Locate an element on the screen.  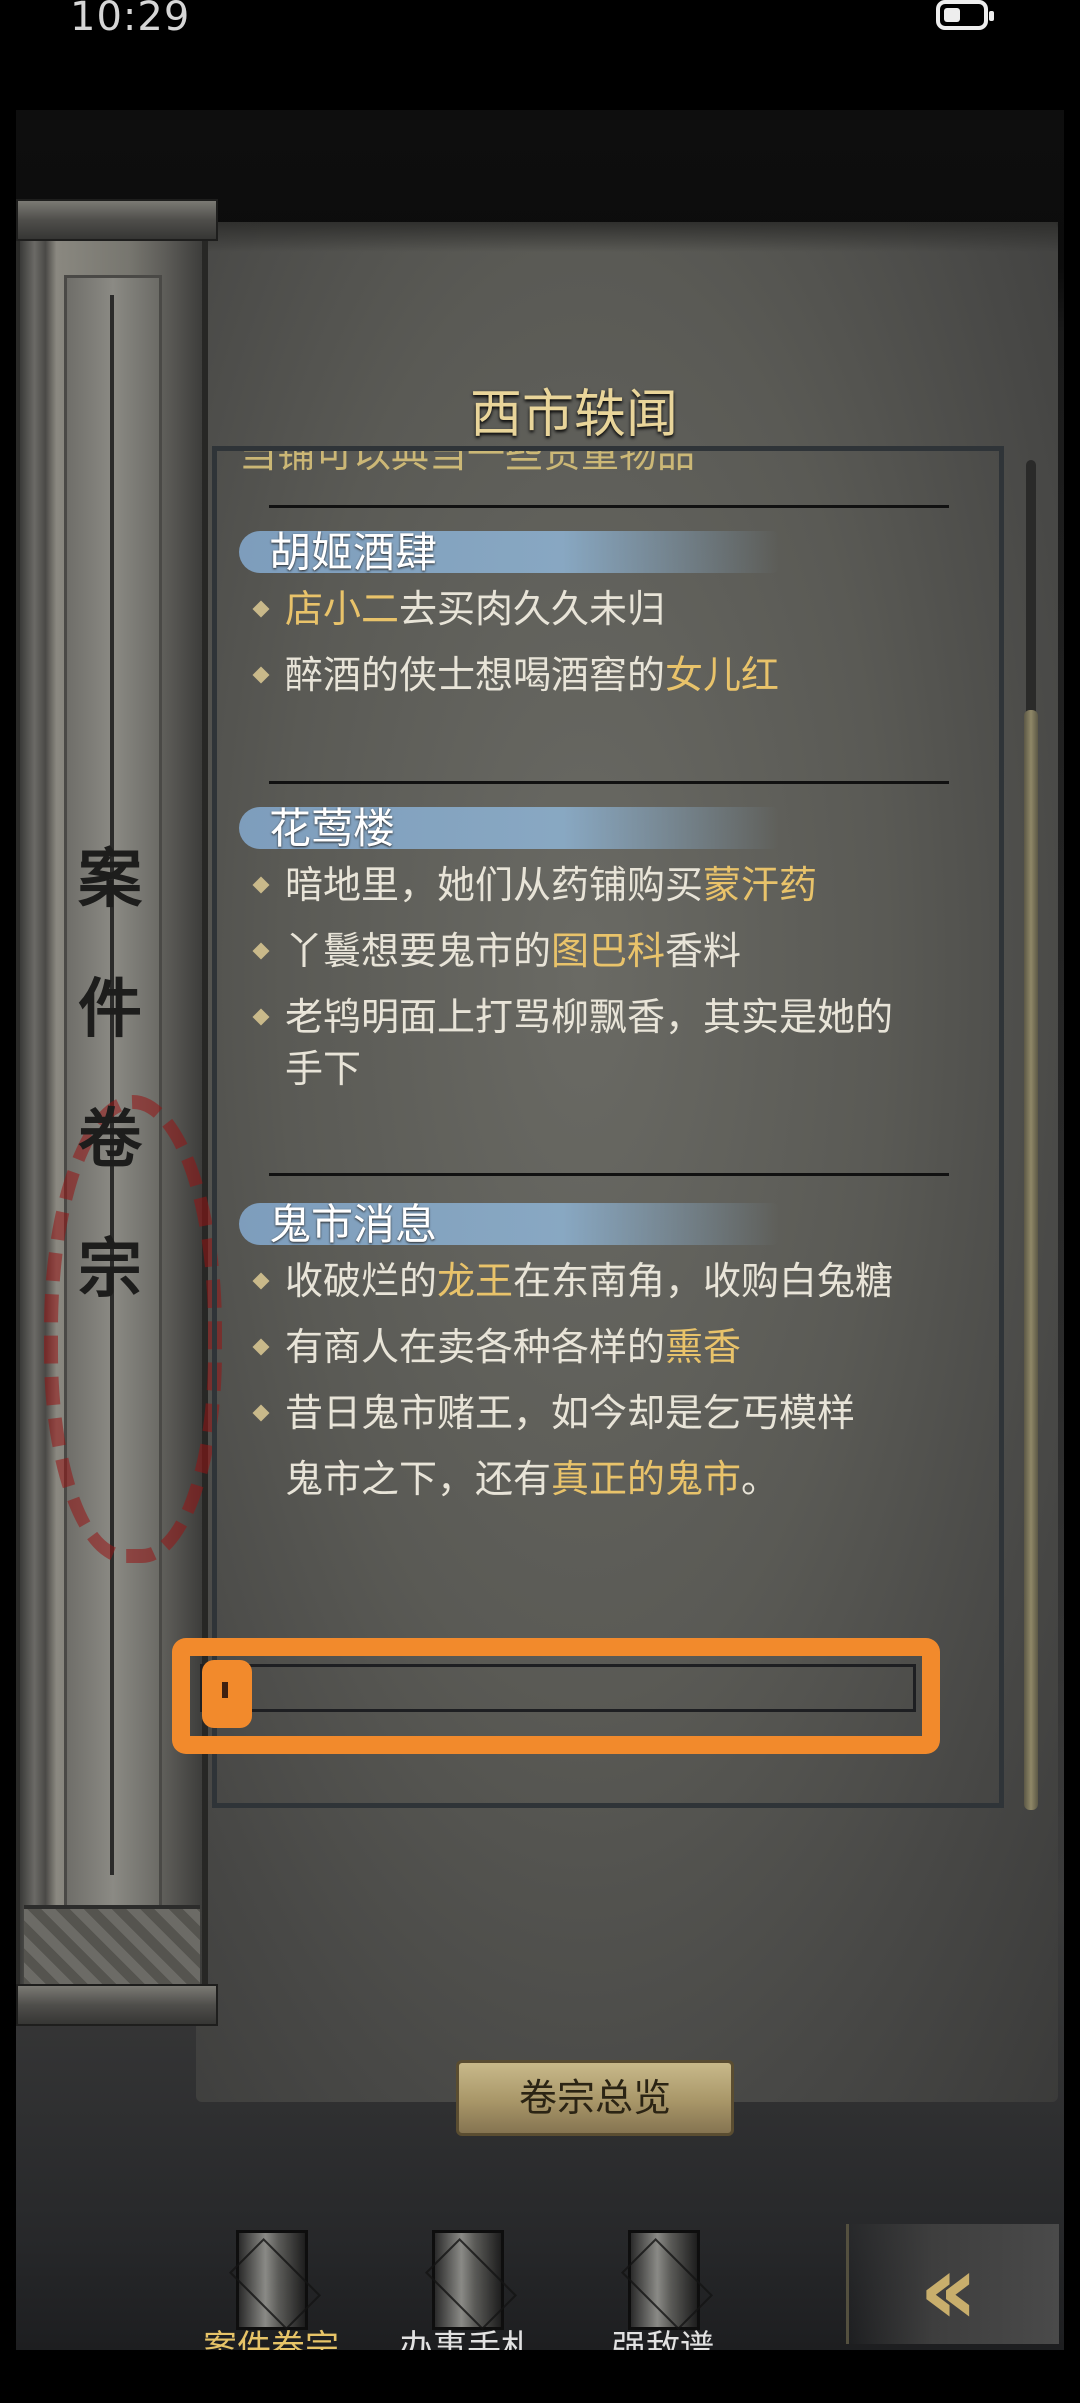
page-title: 西市轶闻 is located at coordinates (573, 415).